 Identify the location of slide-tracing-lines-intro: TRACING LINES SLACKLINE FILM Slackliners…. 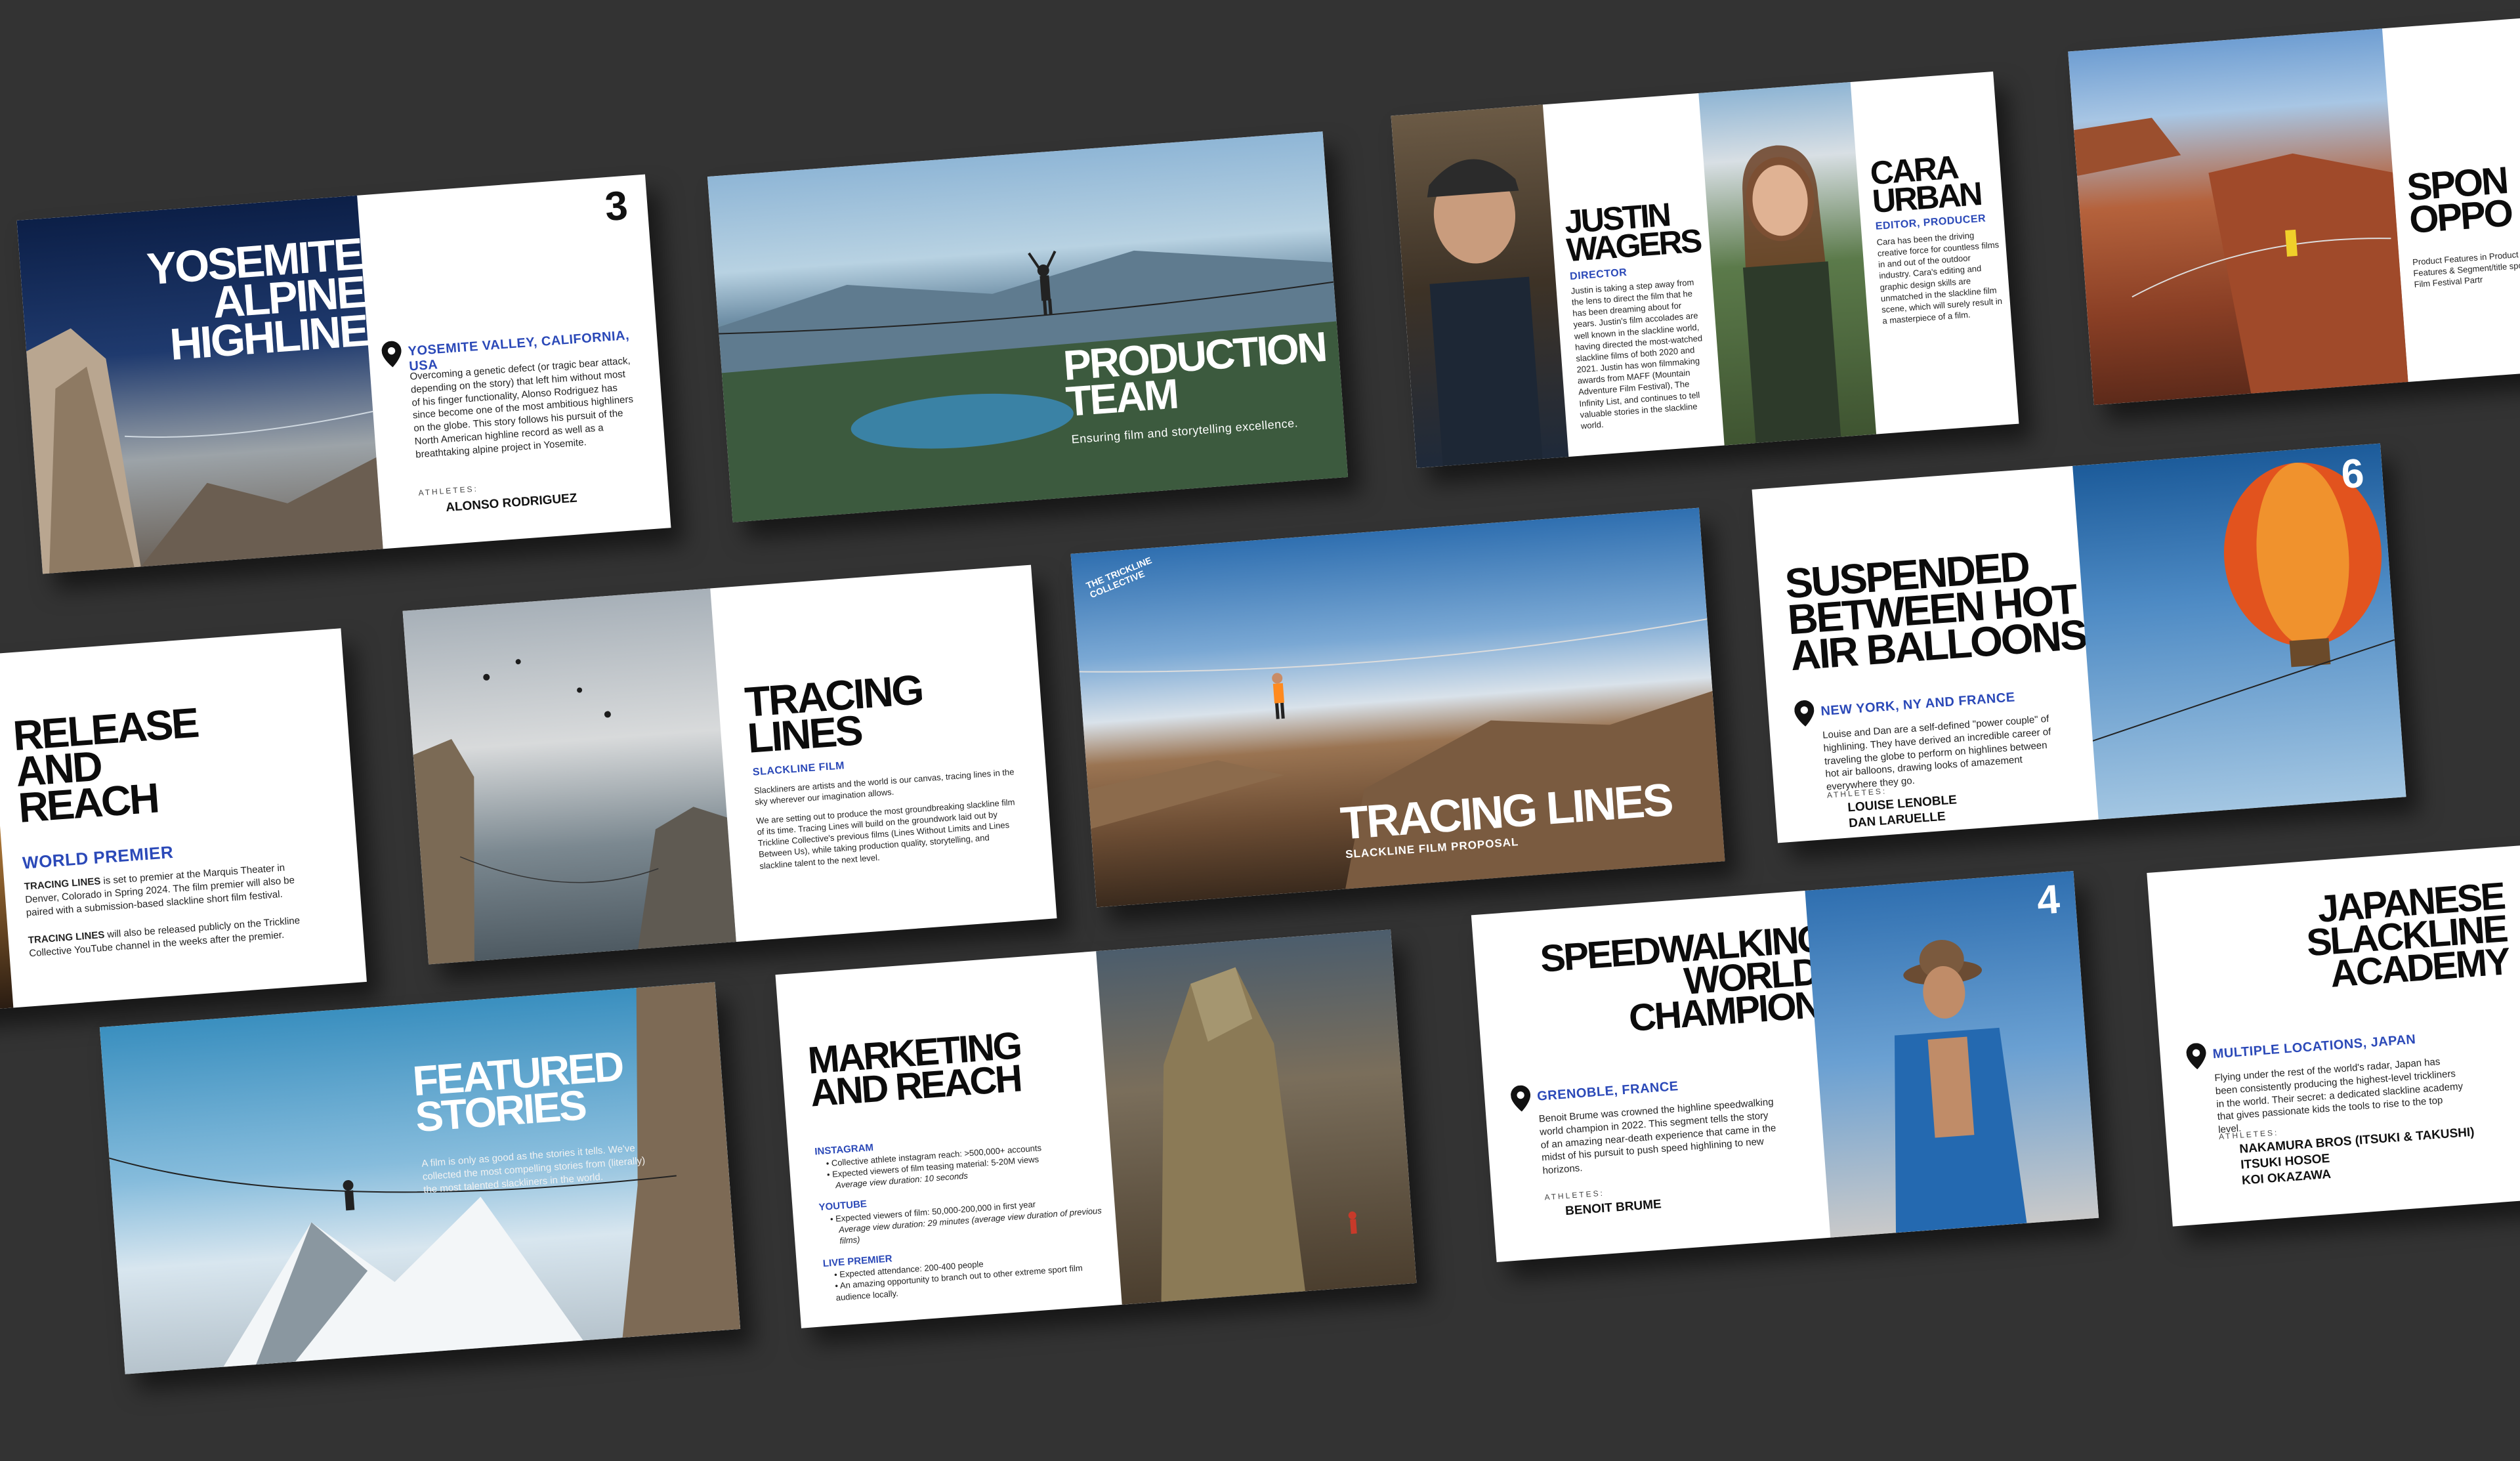
(729, 764).